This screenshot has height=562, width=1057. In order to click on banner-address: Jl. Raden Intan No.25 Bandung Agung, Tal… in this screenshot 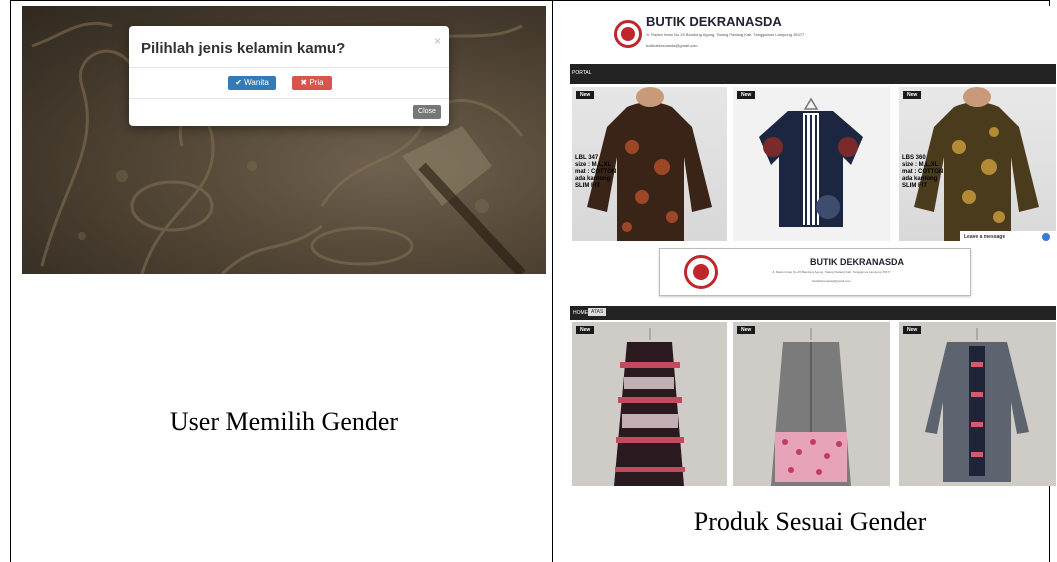, I will do `click(831, 272)`.